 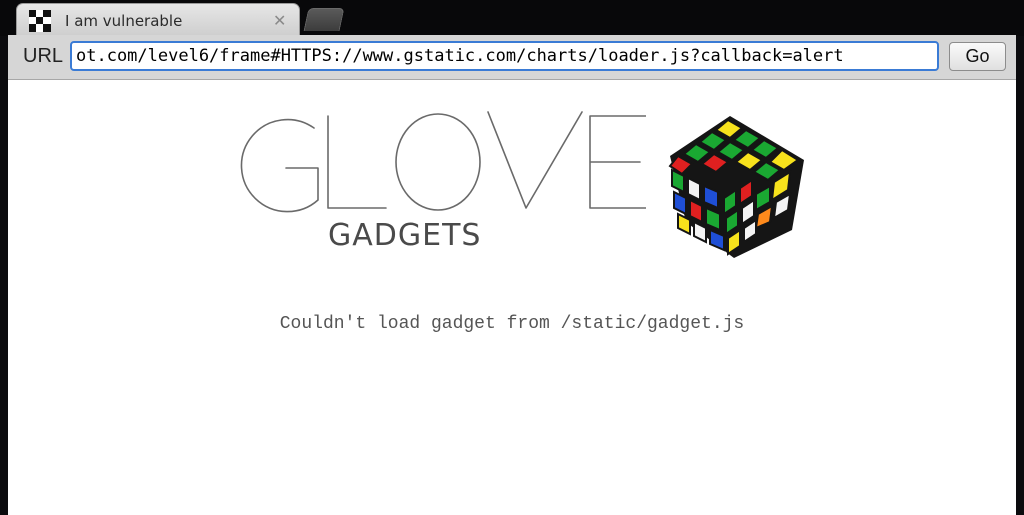 I want to click on logo-letter-v, so click(x=535, y=160).